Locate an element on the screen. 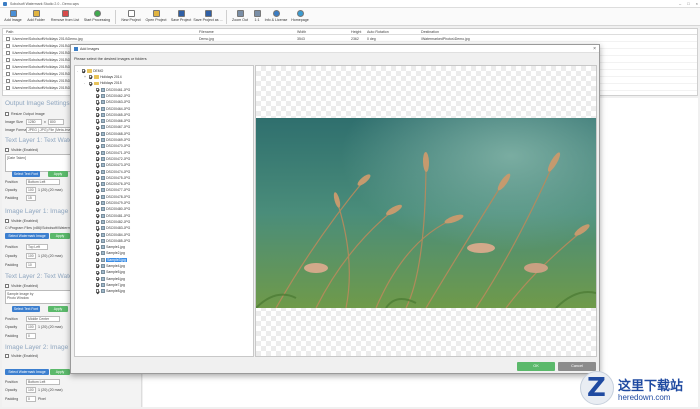 The height and width of the screenshot is (409, 700). tree-image-node: DSC00472.JPG is located at coordinates (110, 159).